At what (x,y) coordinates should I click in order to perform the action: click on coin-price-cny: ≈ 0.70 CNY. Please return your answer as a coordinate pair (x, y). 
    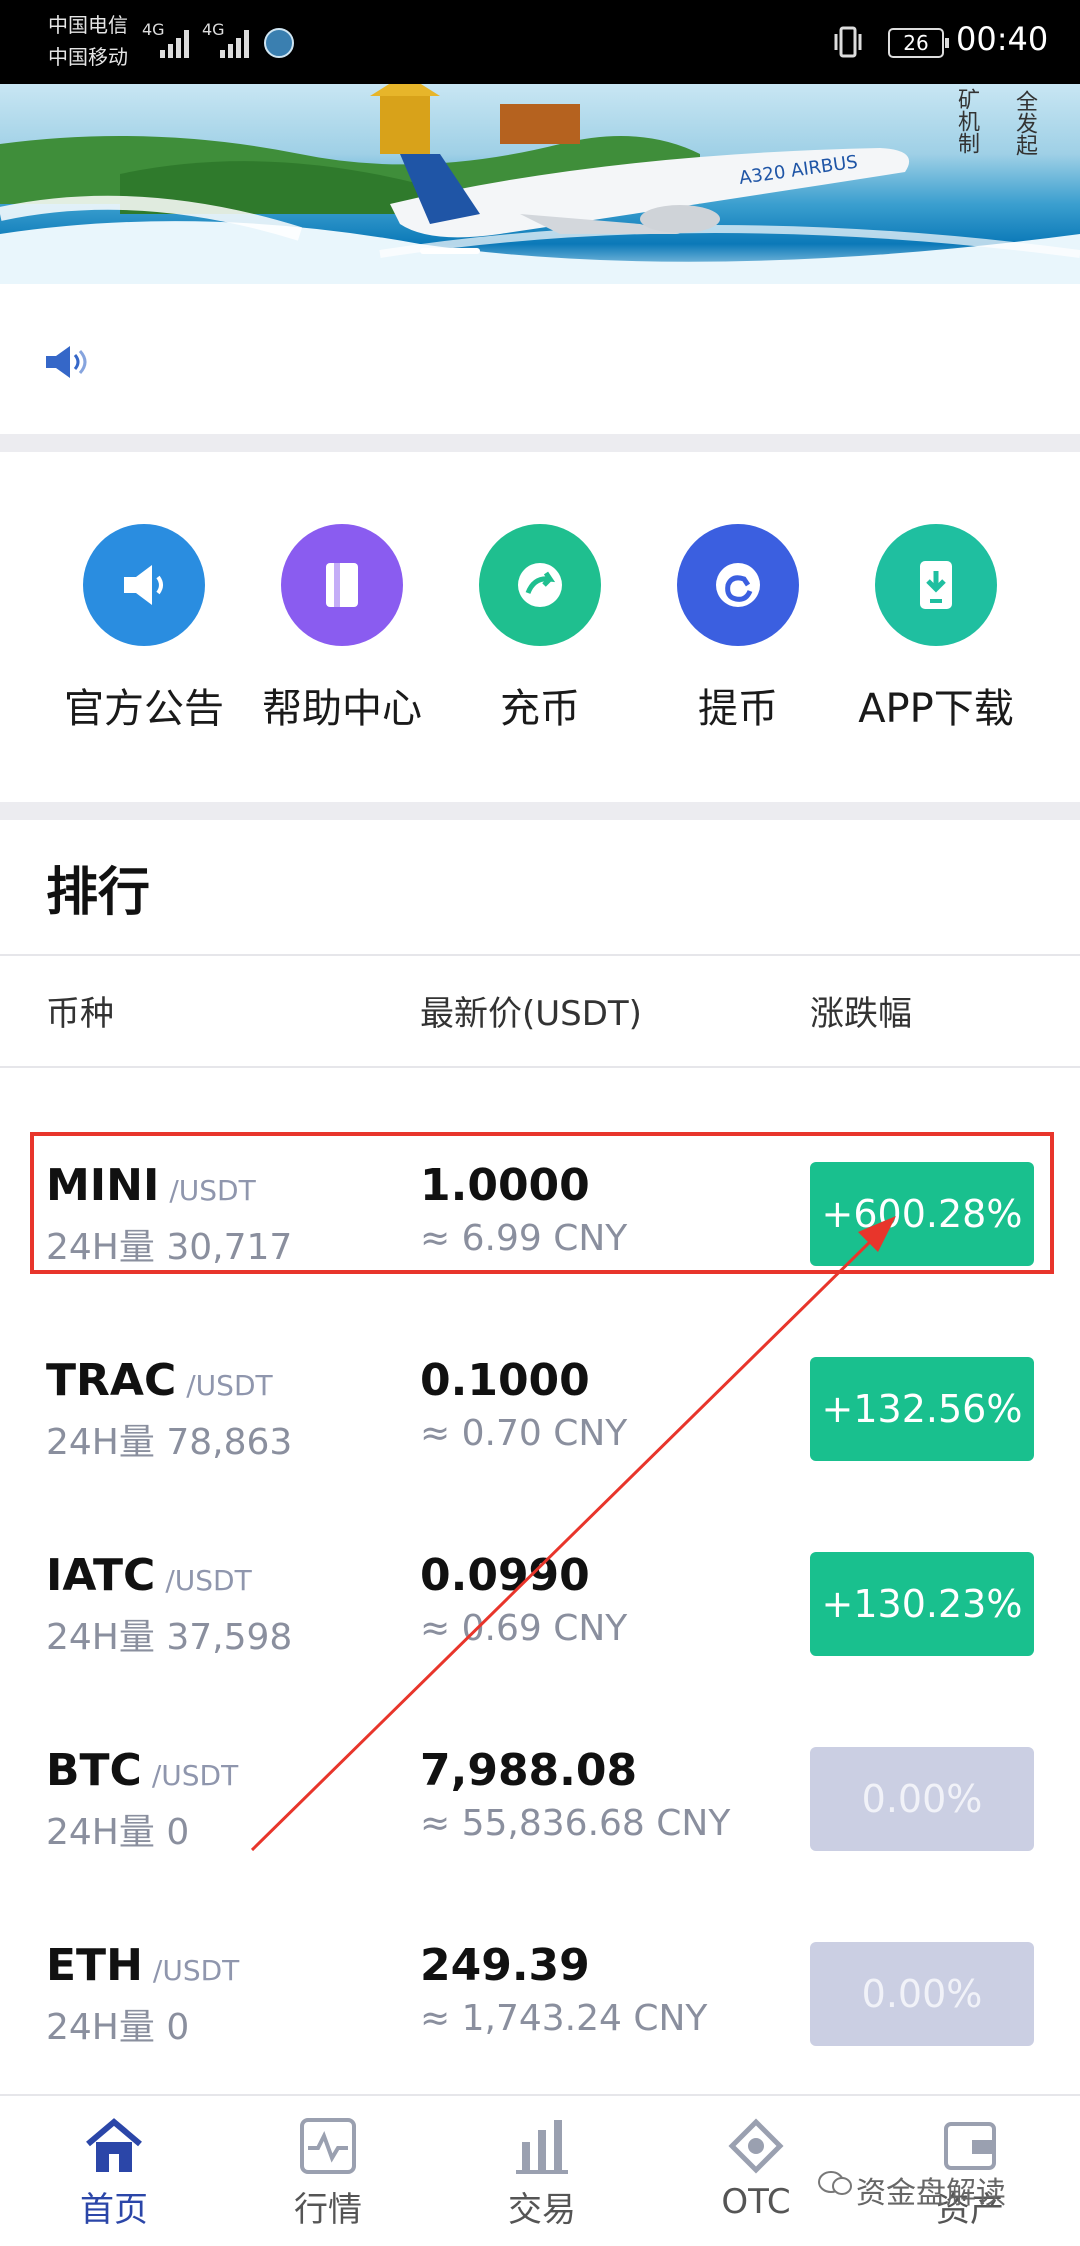
    Looking at the image, I should click on (524, 1433).